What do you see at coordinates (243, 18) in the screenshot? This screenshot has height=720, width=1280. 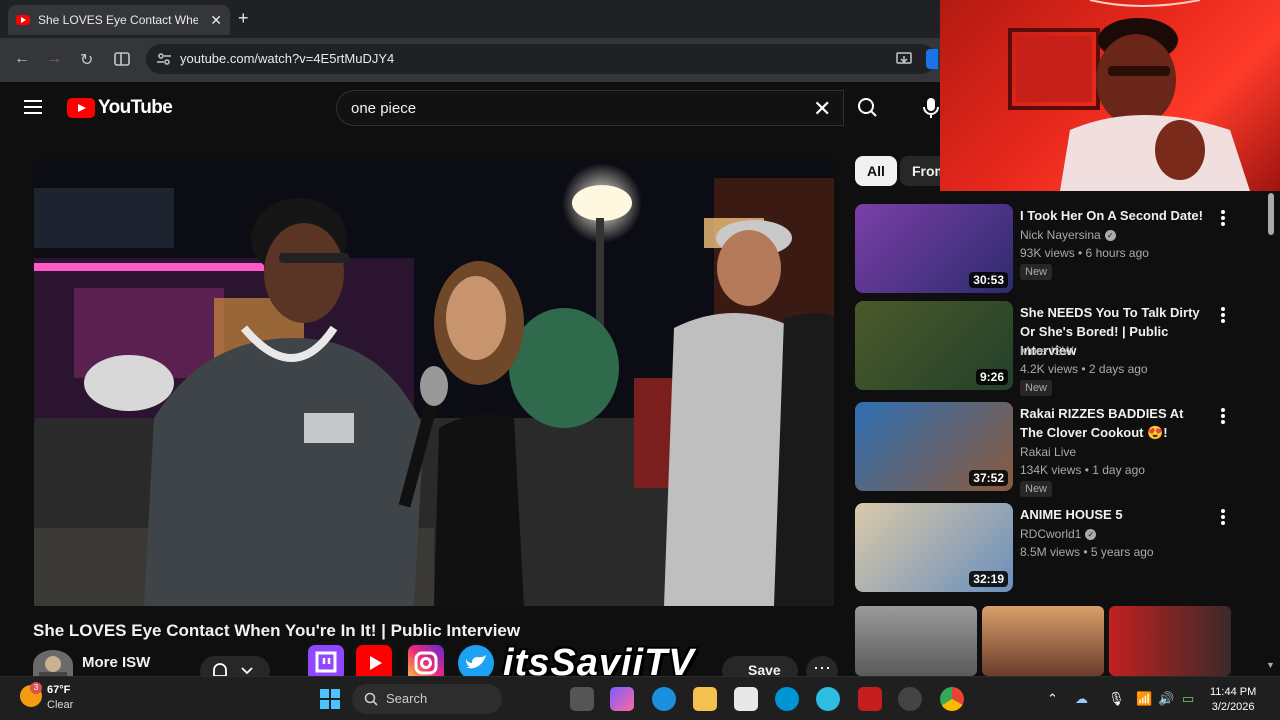 I see `new-tab-button: +` at bounding box center [243, 18].